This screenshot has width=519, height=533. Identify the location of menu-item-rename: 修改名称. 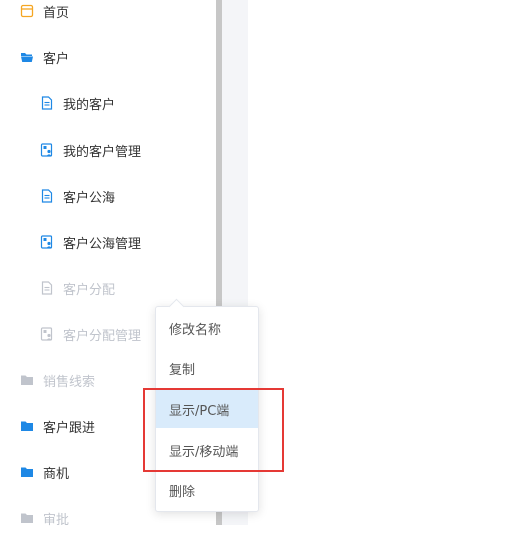
(207, 328).